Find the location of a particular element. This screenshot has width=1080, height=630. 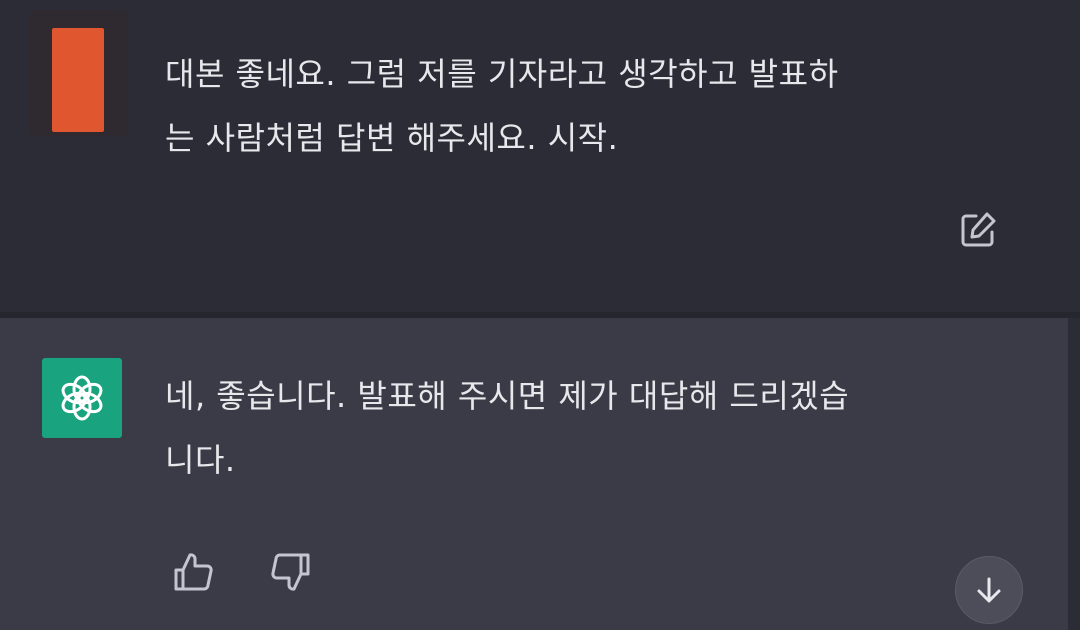

assistant-avatar is located at coordinates (82, 398).